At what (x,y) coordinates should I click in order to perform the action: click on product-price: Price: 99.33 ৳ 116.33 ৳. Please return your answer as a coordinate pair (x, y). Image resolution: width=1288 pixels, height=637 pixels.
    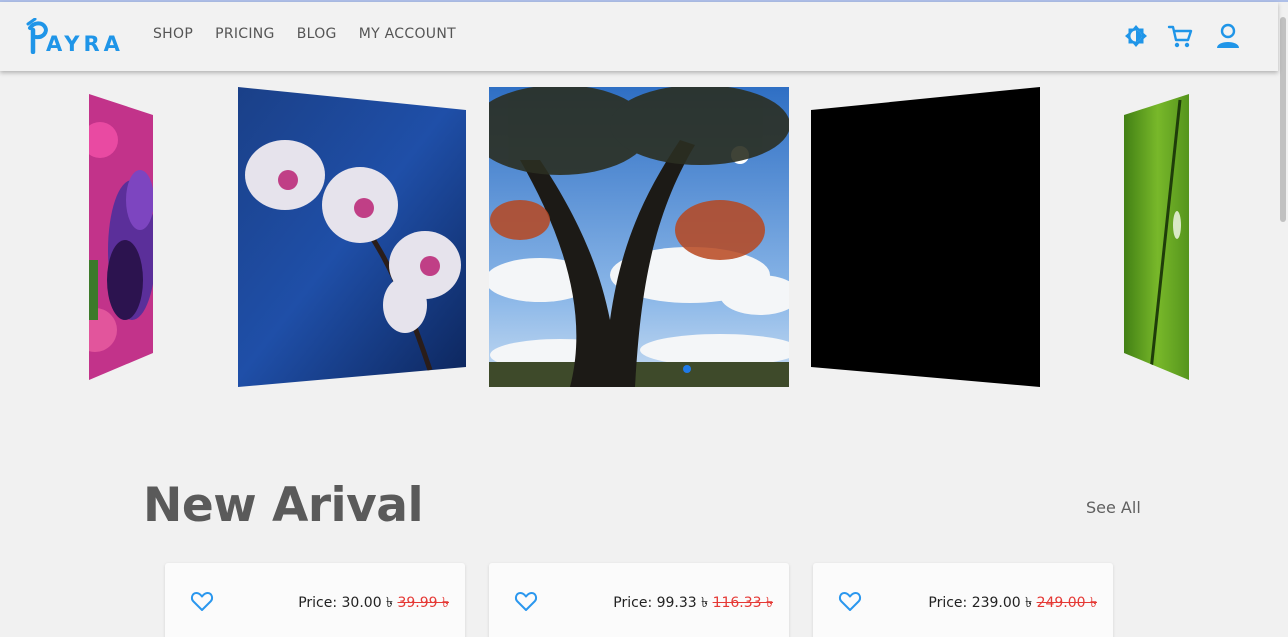
    Looking at the image, I should click on (693, 603).